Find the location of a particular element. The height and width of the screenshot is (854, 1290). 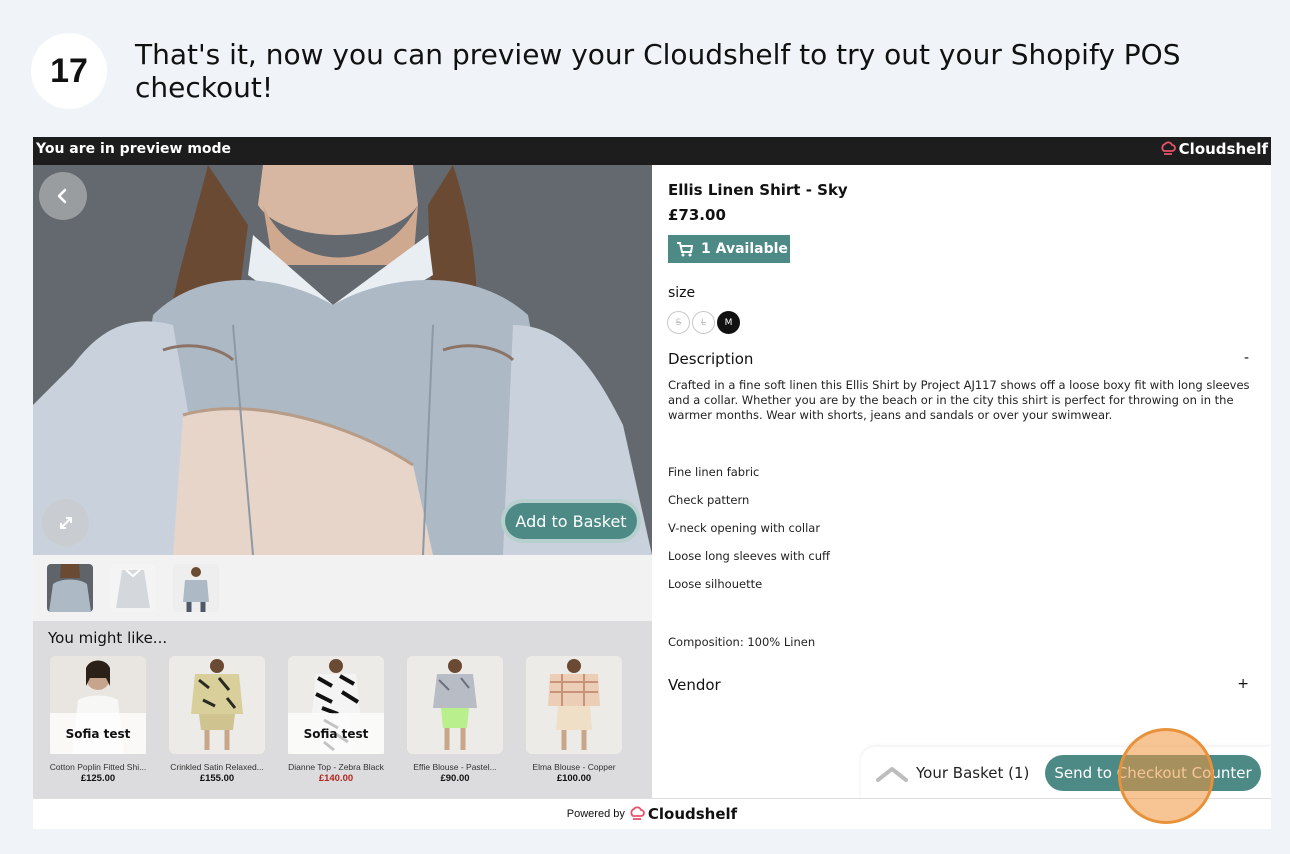

availability-badge: 1 Available is located at coordinates (729, 249).